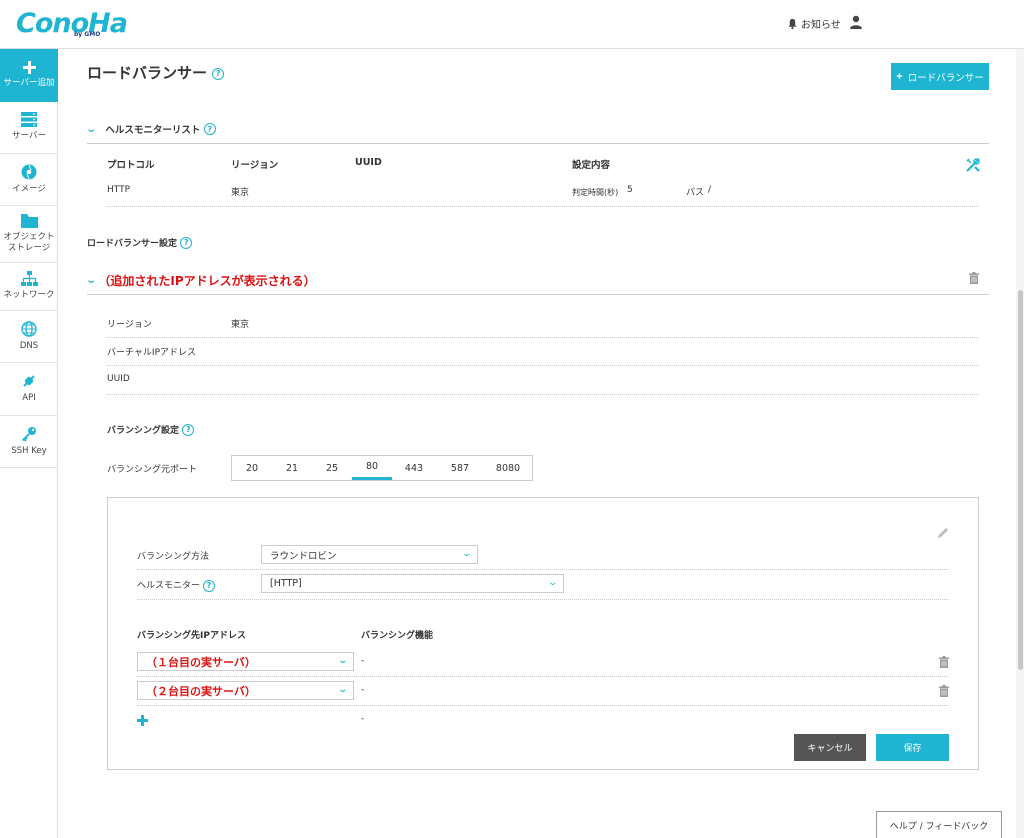  What do you see at coordinates (369, 554) in the screenshot?
I see `method-select: ラウンドロビン ⌄` at bounding box center [369, 554].